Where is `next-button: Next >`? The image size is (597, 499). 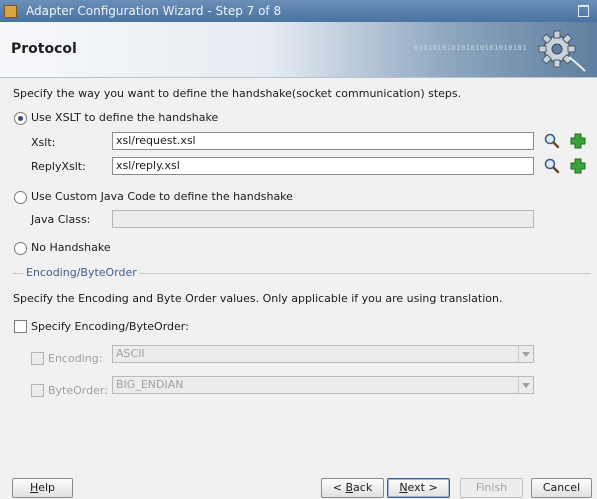 next-button: Next > is located at coordinates (418, 488).